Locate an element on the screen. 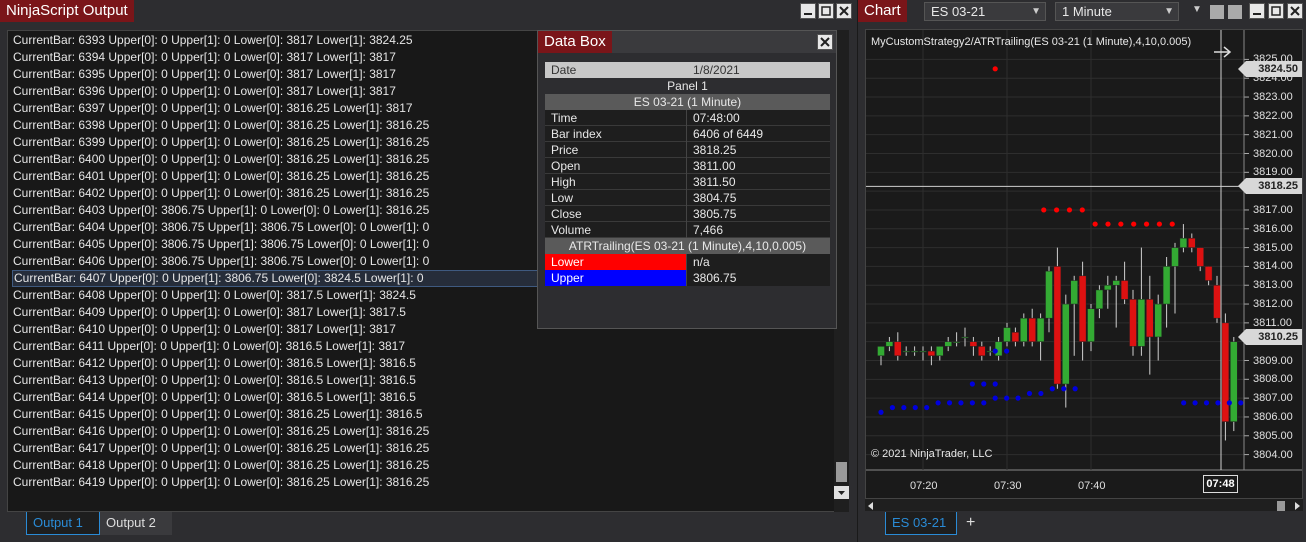  data-box-titlebar: Data Box is located at coordinates (687, 42).